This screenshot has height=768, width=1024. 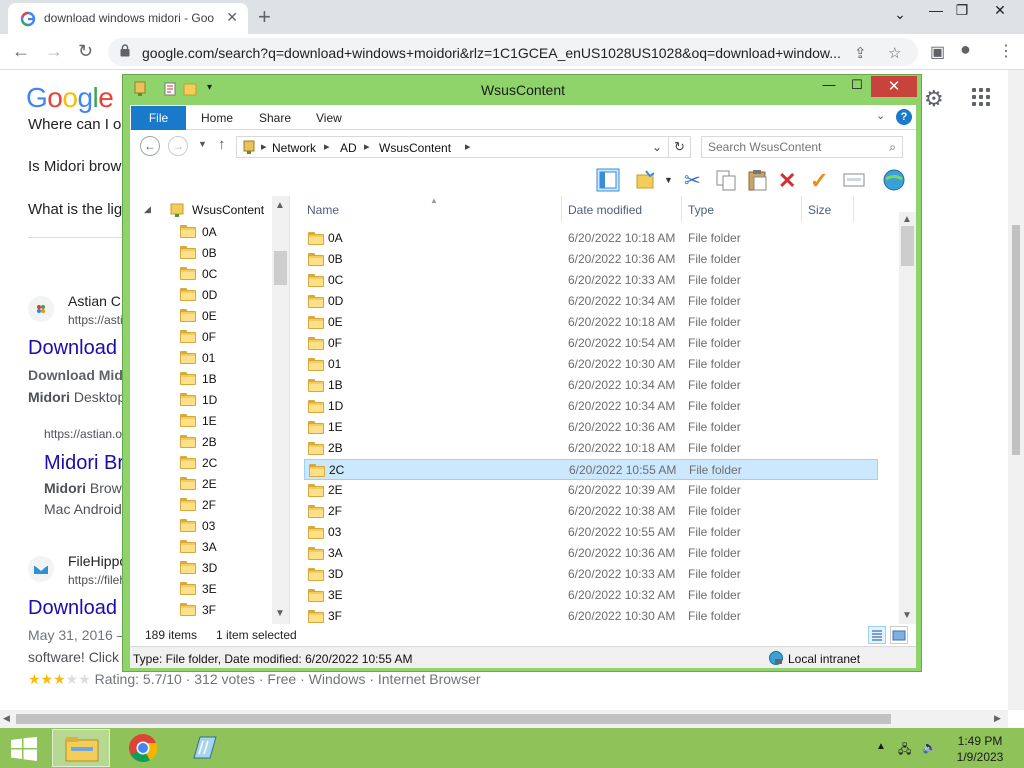 What do you see at coordinates (143, 748) in the screenshot?
I see `taskbar-chrome` at bounding box center [143, 748].